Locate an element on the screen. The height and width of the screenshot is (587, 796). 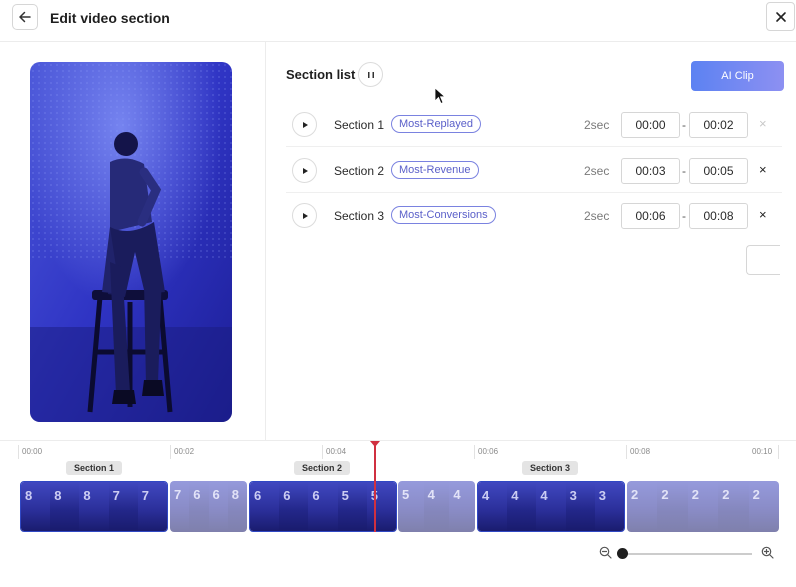
timeline-gap-strip: 2 2 2 2 2 is located at coordinates (703, 506).